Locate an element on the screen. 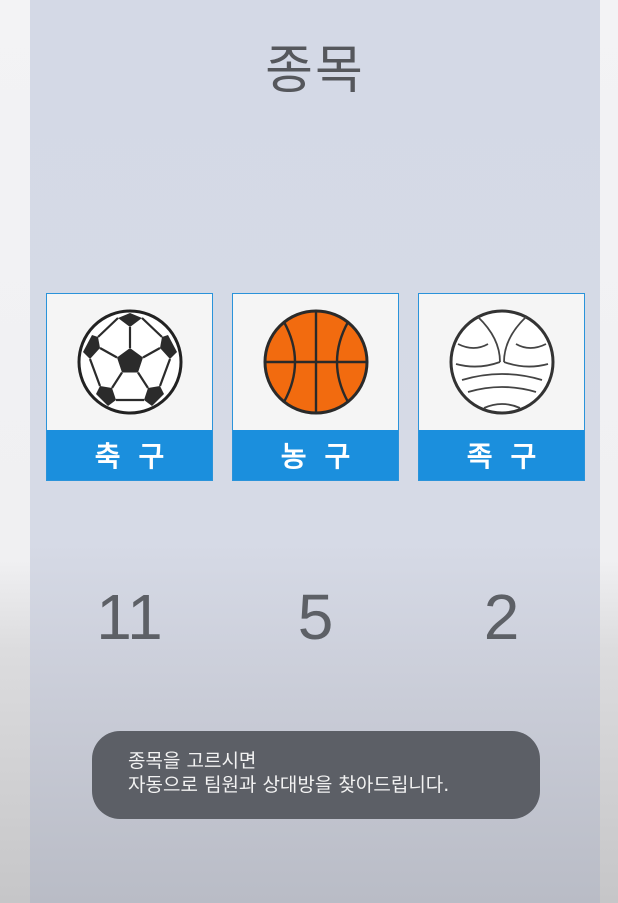 Image resolution: width=618 pixels, height=903 pixels. sport-card-soccer: 축구 is located at coordinates (129, 387).